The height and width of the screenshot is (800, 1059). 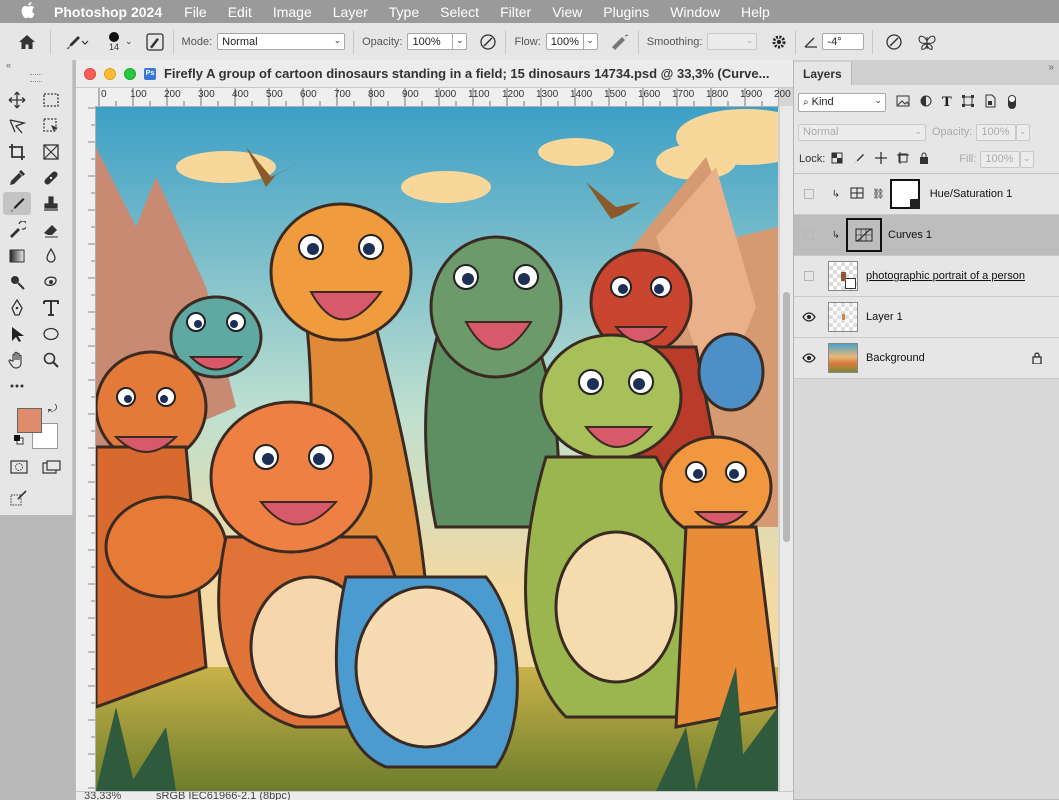 I want to click on menu-window: Window, so click(x=695, y=12).